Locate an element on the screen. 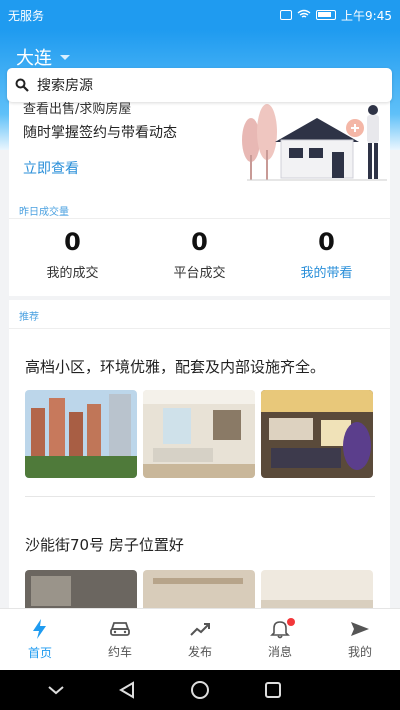  tab-publish: 发布 is located at coordinates (200, 639).